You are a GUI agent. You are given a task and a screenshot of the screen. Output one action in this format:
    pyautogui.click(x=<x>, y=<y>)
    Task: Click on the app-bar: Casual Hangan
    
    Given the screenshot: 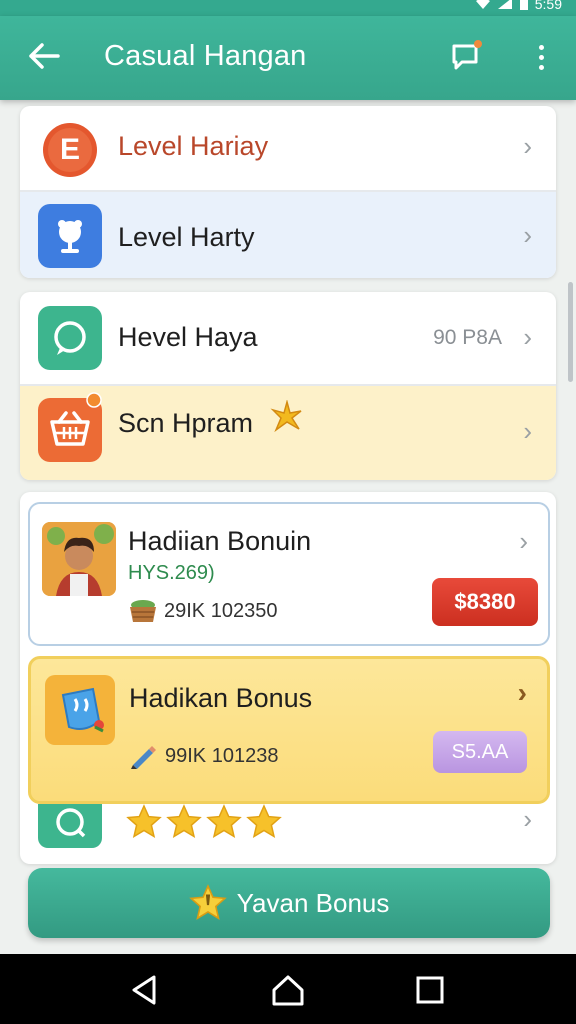 What is the action you would take?
    pyautogui.click(x=288, y=58)
    